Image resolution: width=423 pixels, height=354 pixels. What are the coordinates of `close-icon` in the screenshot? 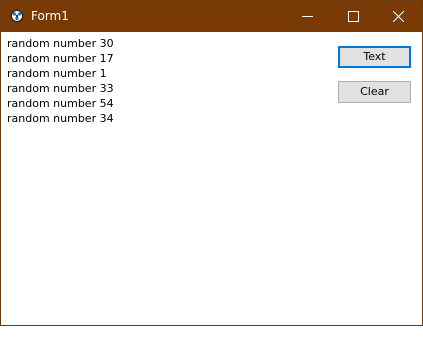 It's located at (398, 16).